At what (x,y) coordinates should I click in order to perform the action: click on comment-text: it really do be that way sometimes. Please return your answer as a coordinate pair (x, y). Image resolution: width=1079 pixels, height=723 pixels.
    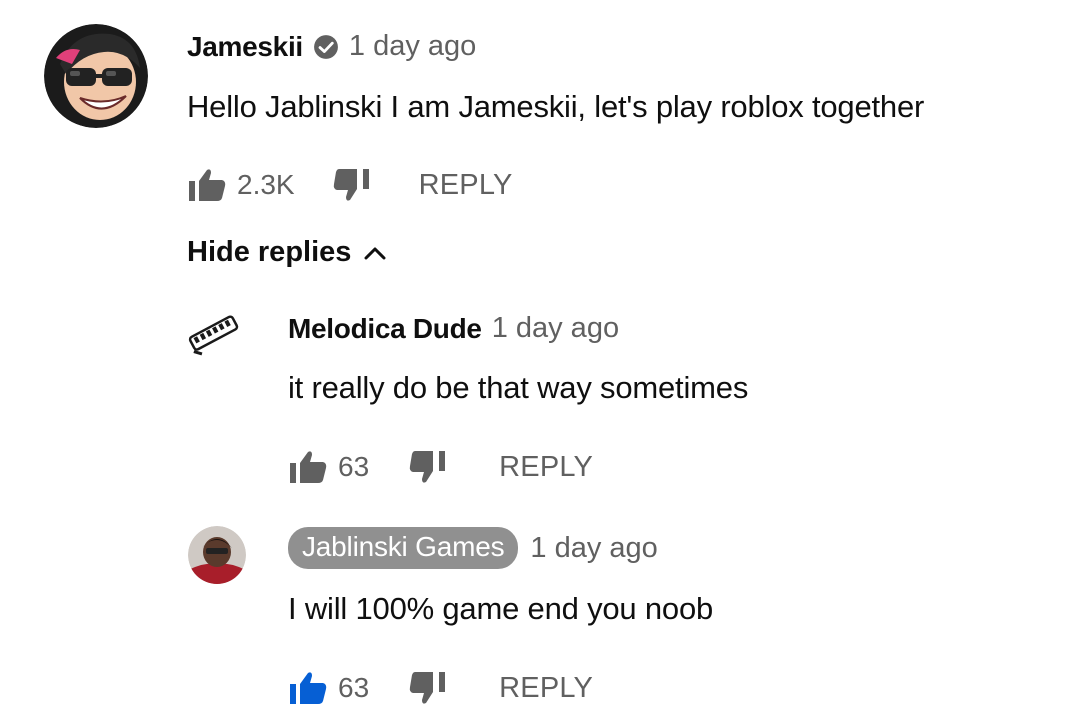
    Looking at the image, I should click on (518, 387).